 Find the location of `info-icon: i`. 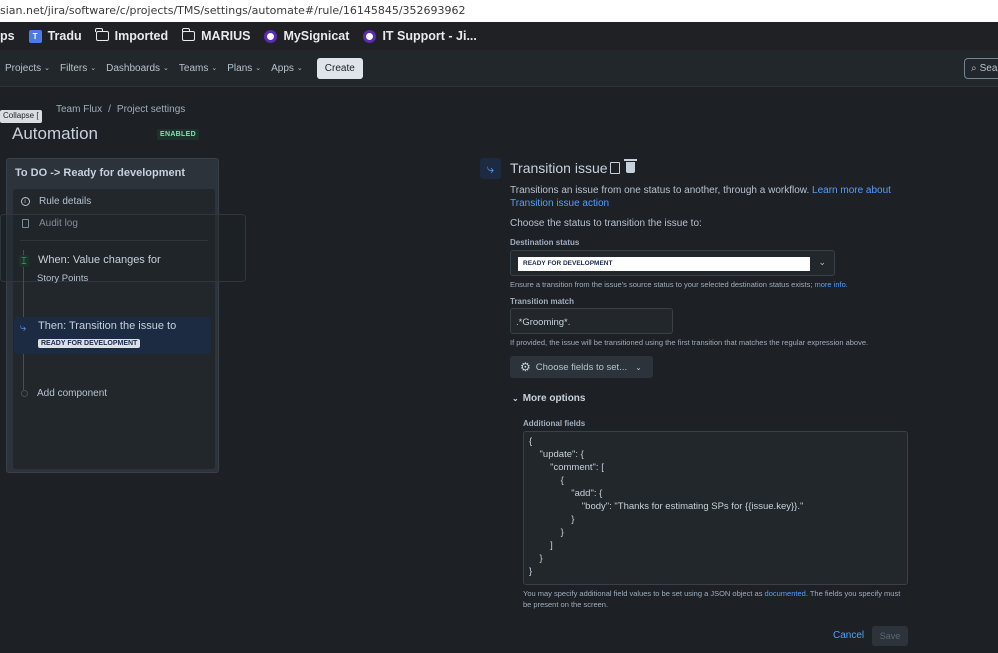

info-icon: i is located at coordinates (25, 202).